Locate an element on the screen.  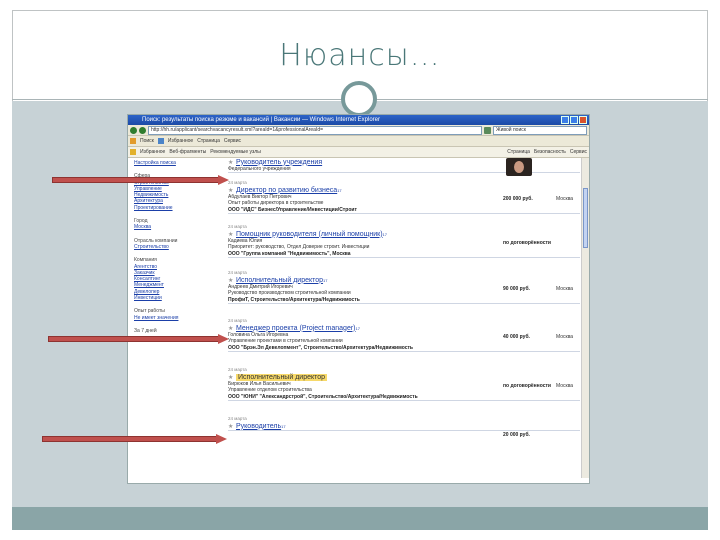
back-icon is located at coordinates (133, 130).